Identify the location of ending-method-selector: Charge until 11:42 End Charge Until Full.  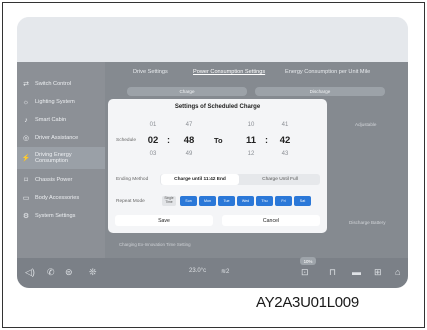
(240, 179).